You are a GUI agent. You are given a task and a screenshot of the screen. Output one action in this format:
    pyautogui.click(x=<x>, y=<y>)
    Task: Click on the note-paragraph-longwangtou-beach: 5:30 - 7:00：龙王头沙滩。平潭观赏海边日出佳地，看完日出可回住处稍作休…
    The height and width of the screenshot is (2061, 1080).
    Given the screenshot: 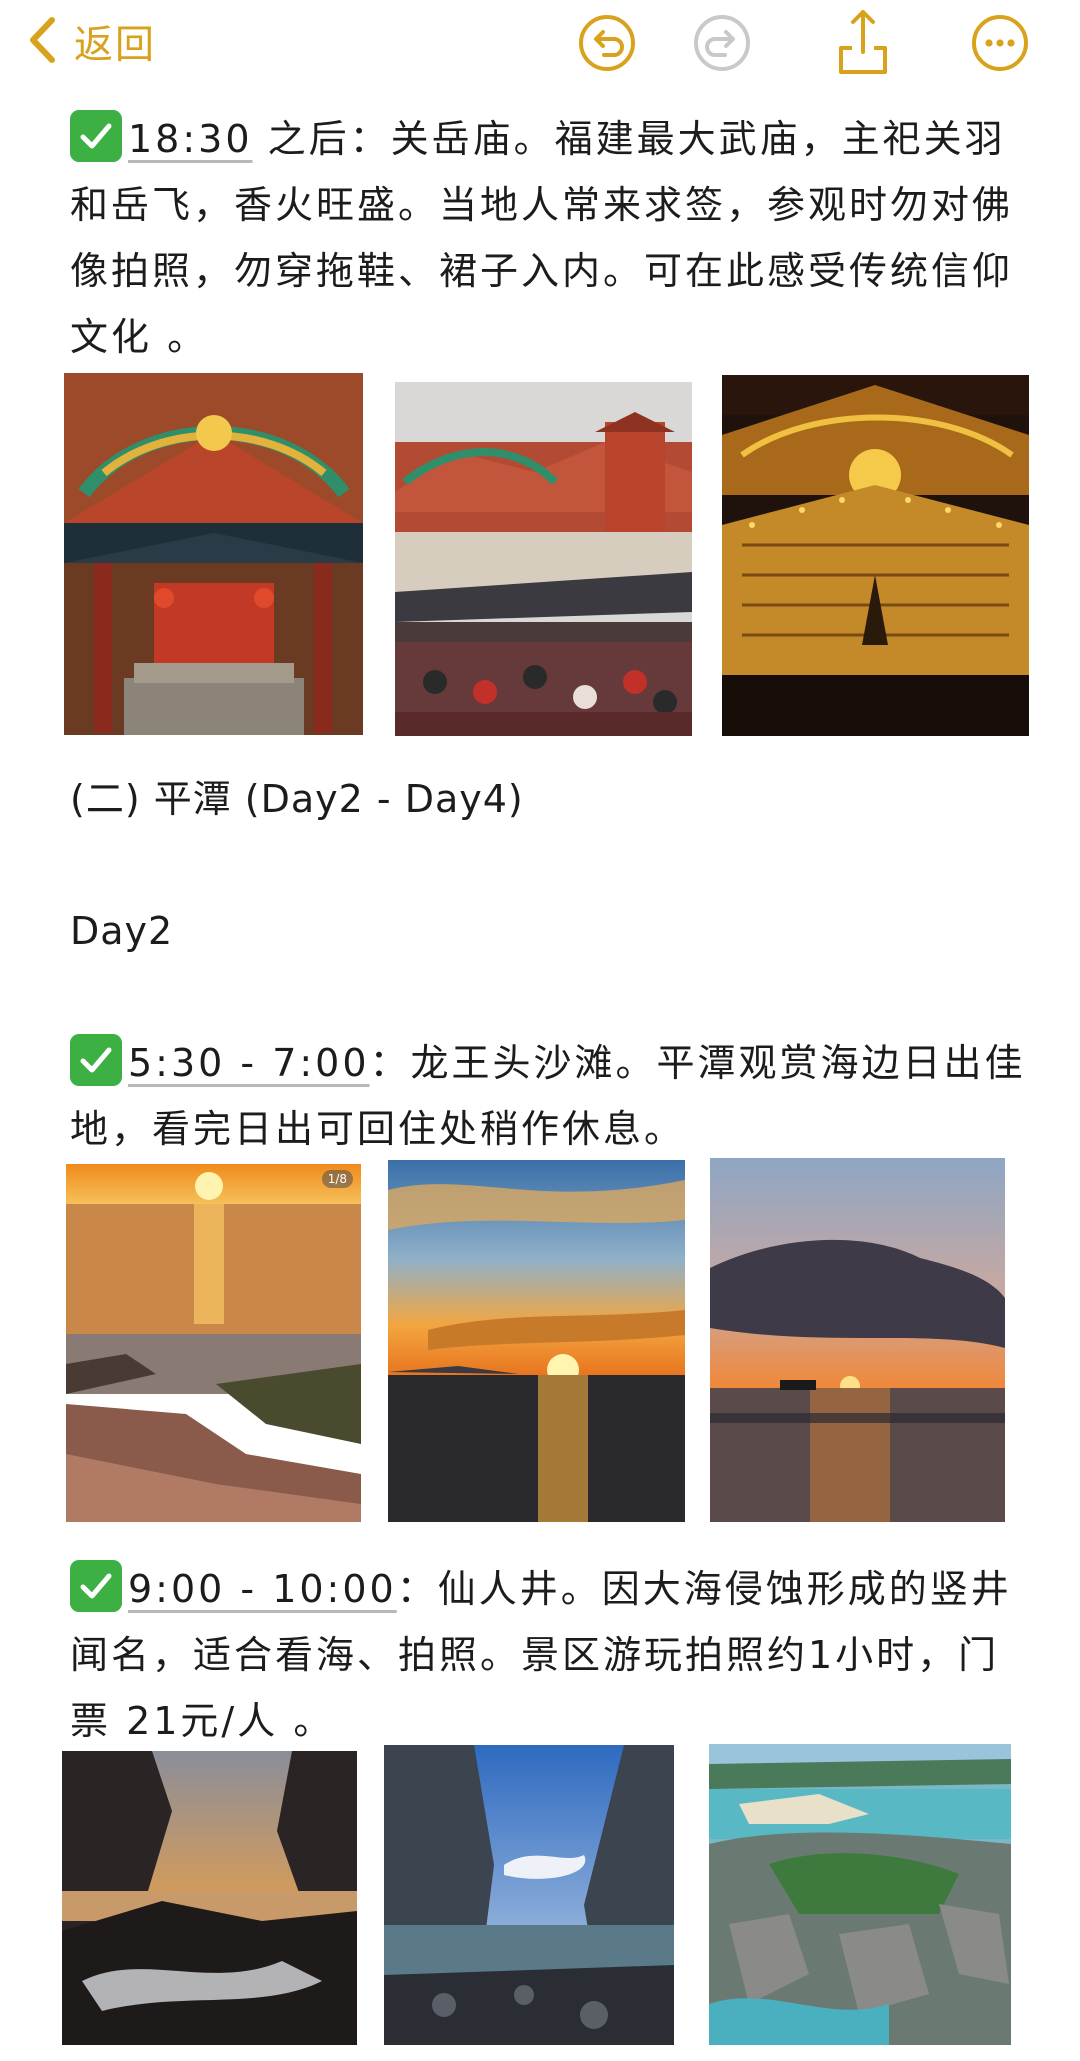 What is the action you would take?
    pyautogui.click(x=550, y=1096)
    